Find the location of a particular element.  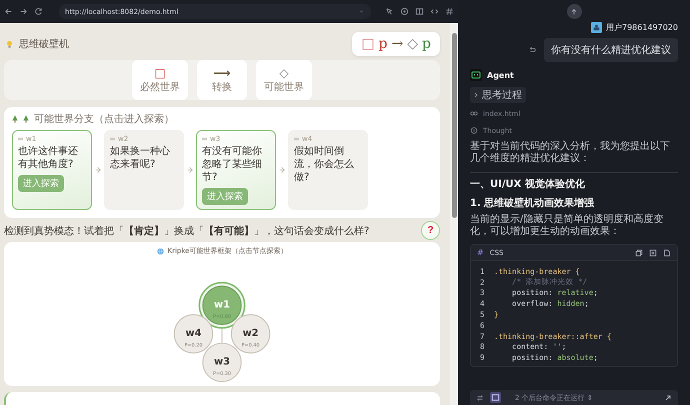

expand-arrow-icon is located at coordinates (668, 398).